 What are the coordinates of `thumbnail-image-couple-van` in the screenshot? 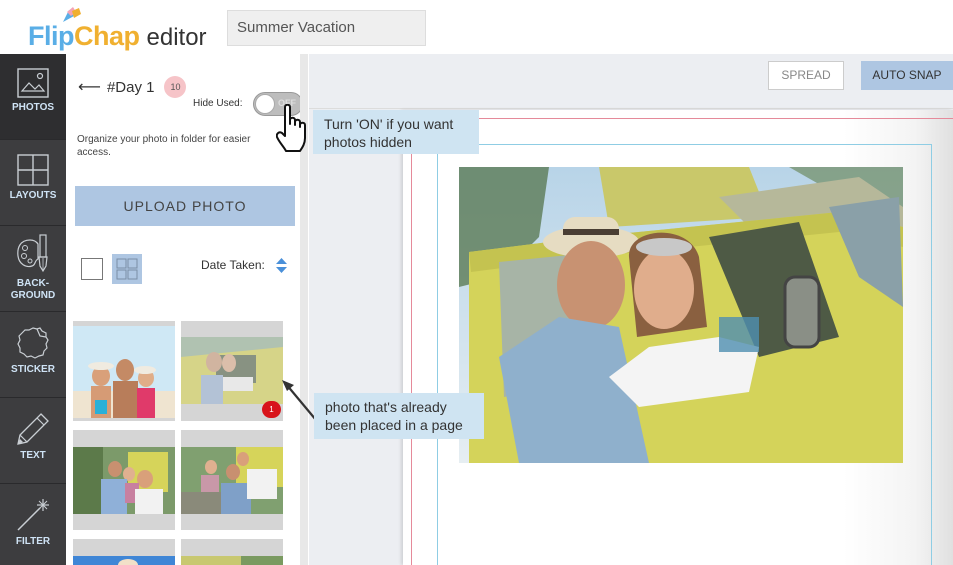 It's located at (232, 370).